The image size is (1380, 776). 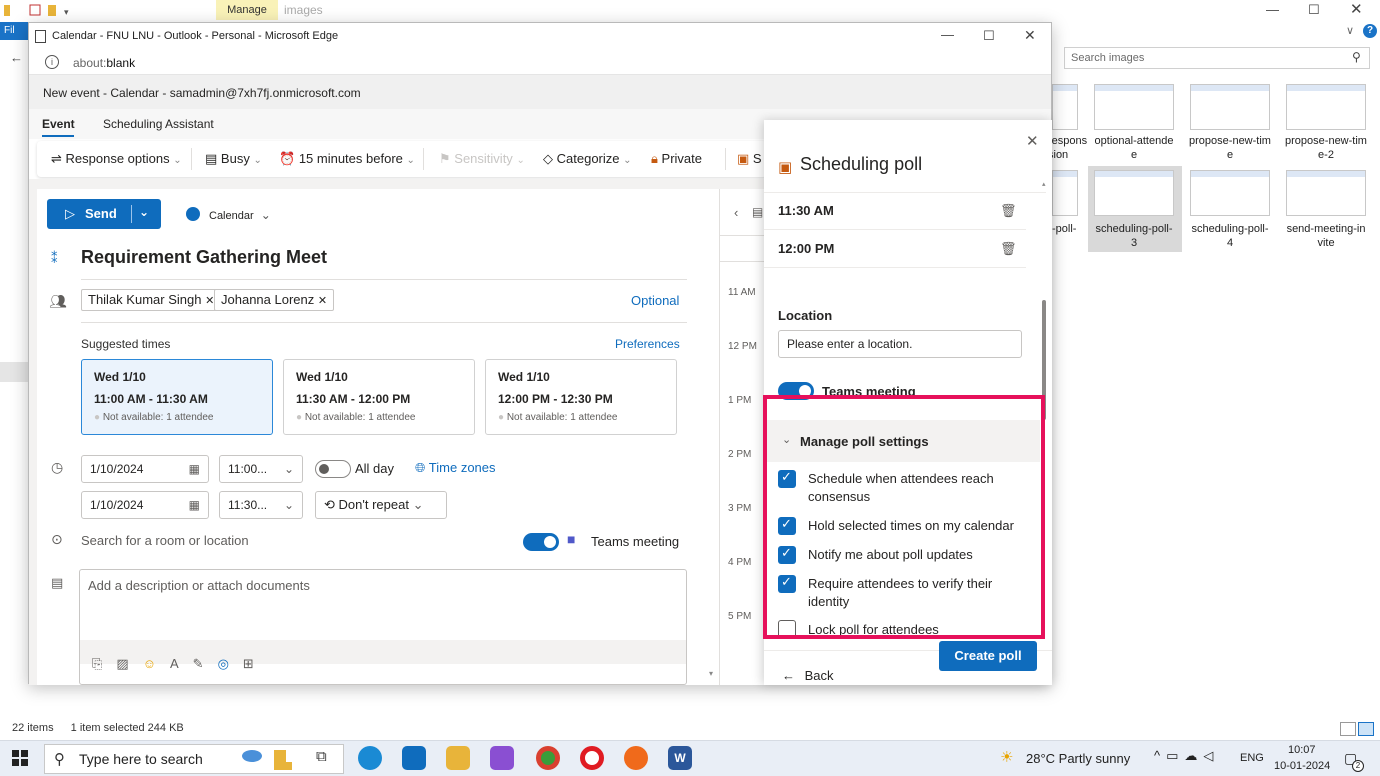 What do you see at coordinates (194, 759) in the screenshot?
I see `taskbar-search-input: Type here to search` at bounding box center [194, 759].